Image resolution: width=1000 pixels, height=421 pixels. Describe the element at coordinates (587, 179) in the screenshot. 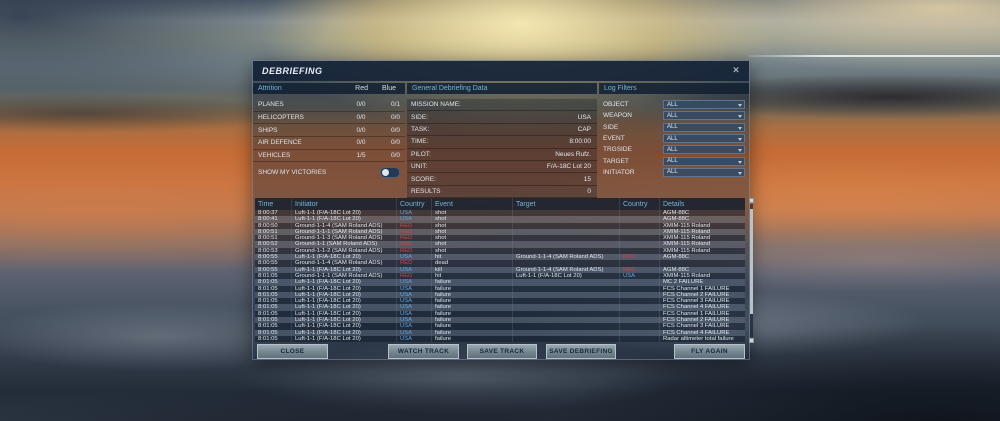

I see `general-field-value: 15` at that location.